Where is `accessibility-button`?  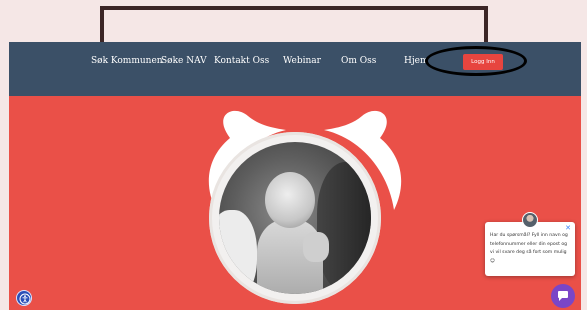 accessibility-button is located at coordinates (24, 298).